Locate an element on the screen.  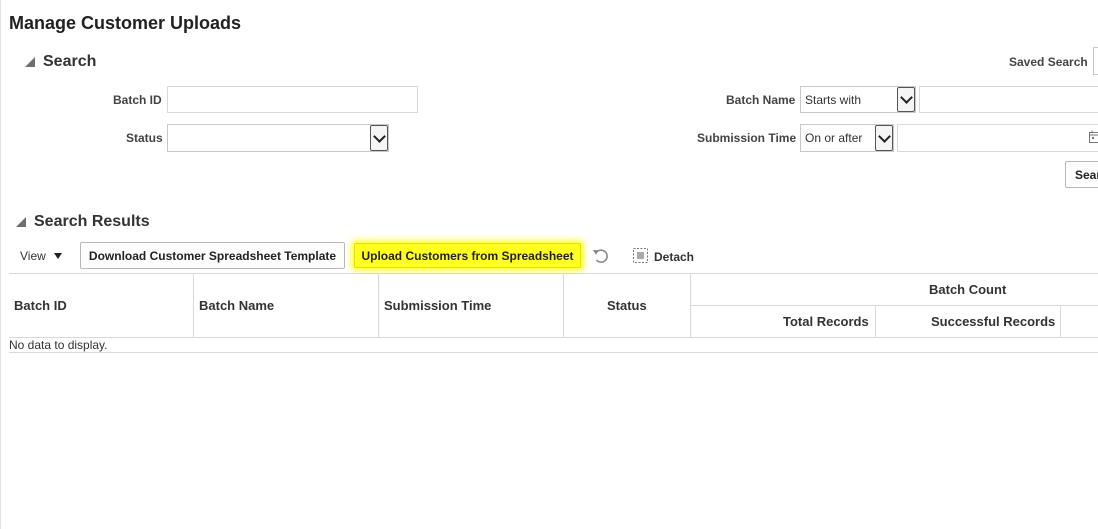
batch-id-input is located at coordinates (292, 99).